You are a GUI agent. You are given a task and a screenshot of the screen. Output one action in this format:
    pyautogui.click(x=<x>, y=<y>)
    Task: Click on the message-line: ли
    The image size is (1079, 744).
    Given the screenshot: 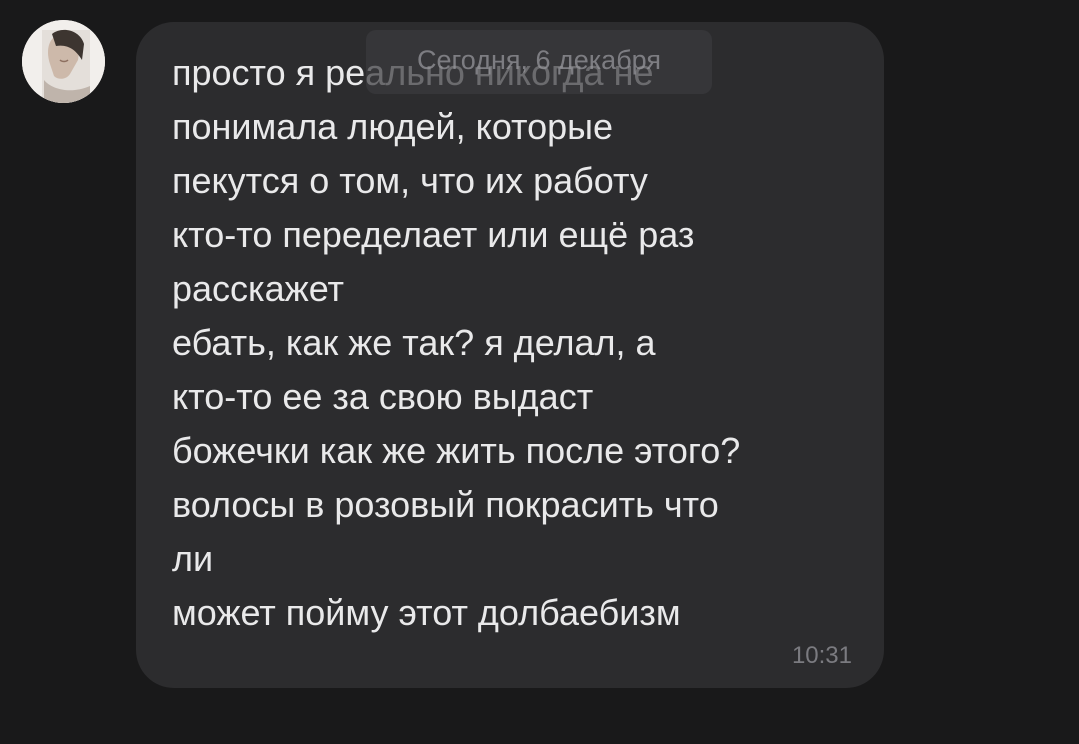 What is the action you would take?
    pyautogui.click(x=193, y=558)
    